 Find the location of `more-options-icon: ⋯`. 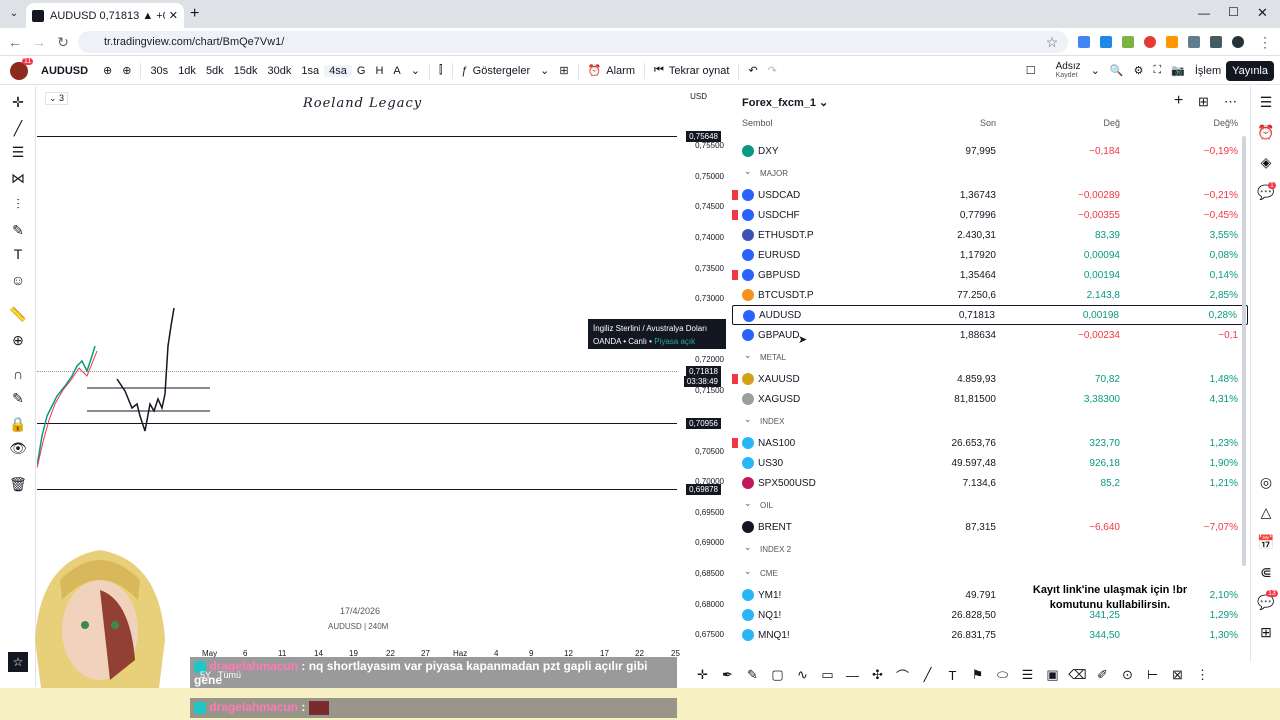

more-options-icon: ⋯ is located at coordinates (1230, 102).